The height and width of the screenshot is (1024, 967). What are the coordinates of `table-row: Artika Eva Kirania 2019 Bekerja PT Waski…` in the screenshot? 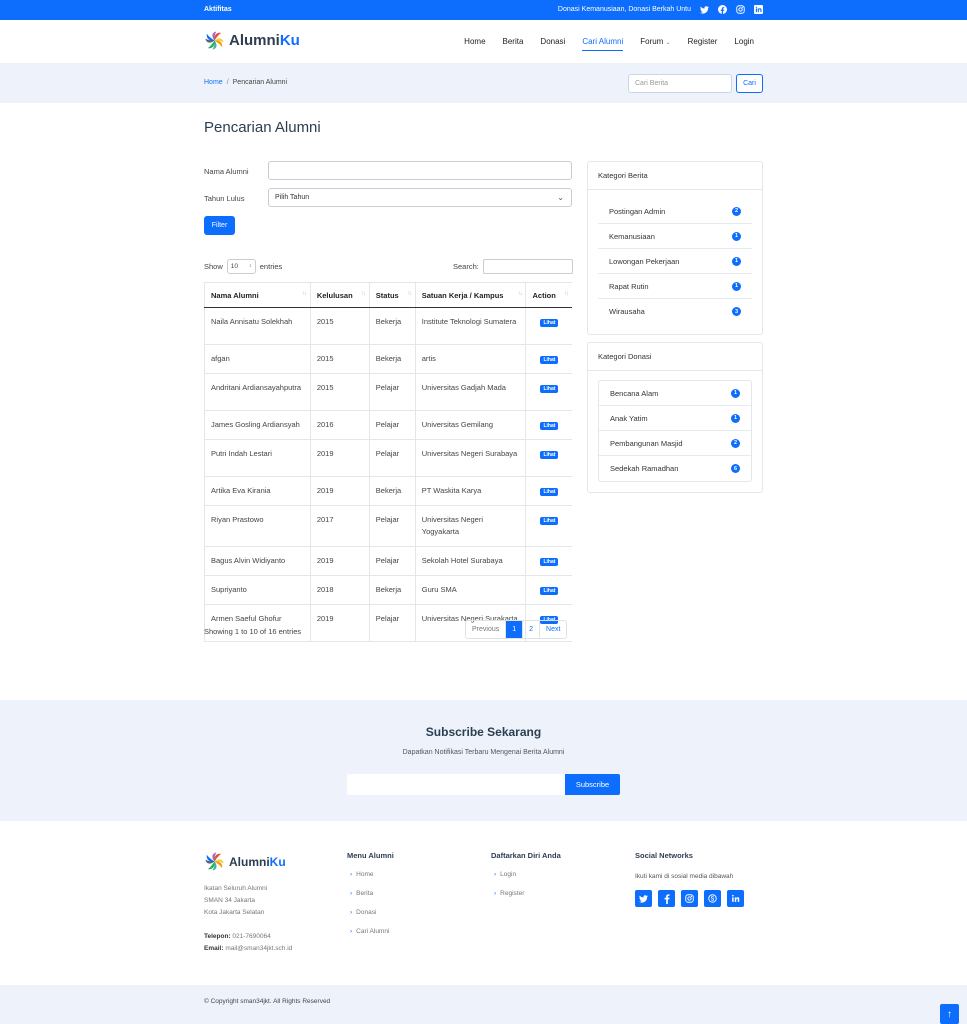 It's located at (388, 491).